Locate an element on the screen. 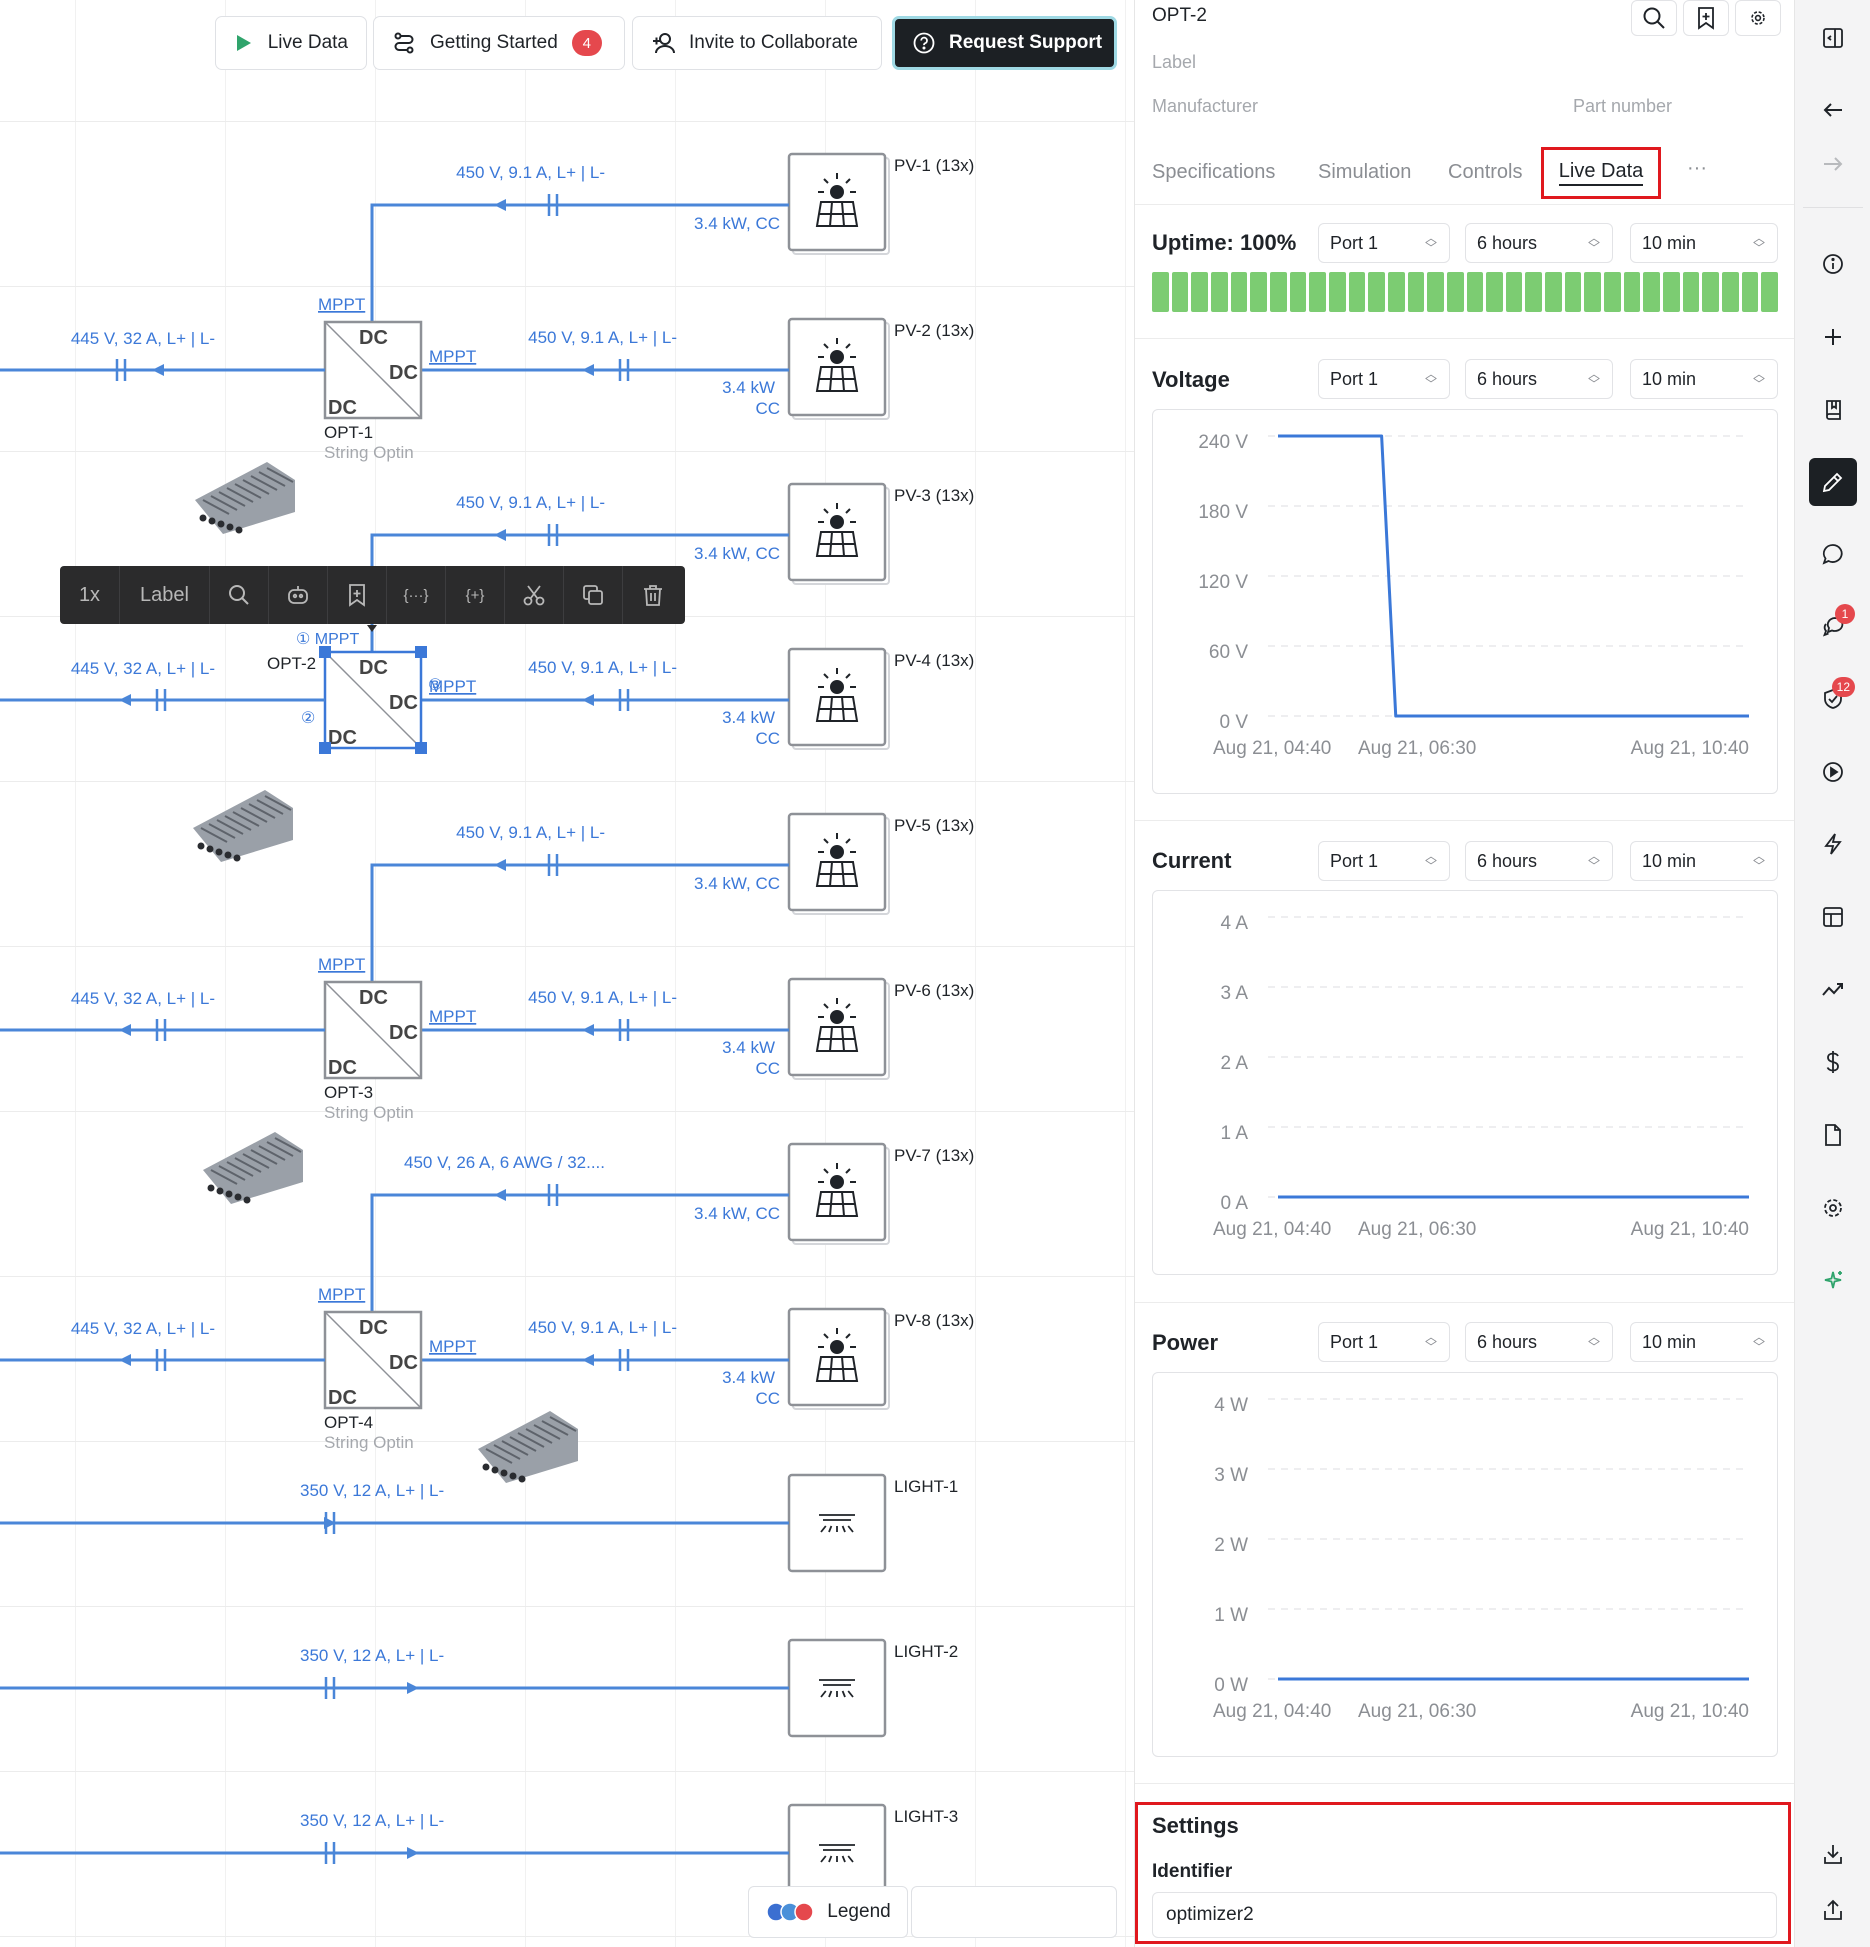 This screenshot has width=1870, height=1947. legend-button: Legend is located at coordinates (828, 1912).